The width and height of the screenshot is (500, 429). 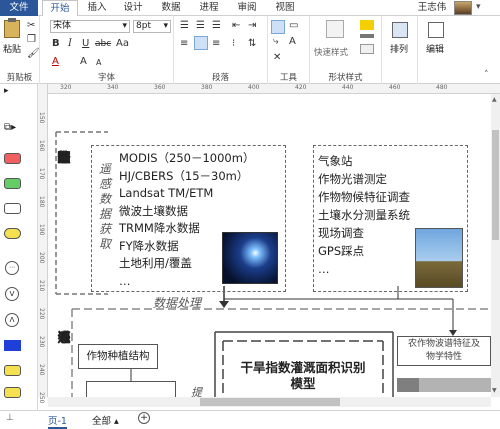 What do you see at coordinates (285, 8) in the screenshot?
I see `tab-view: 视图` at bounding box center [285, 8].